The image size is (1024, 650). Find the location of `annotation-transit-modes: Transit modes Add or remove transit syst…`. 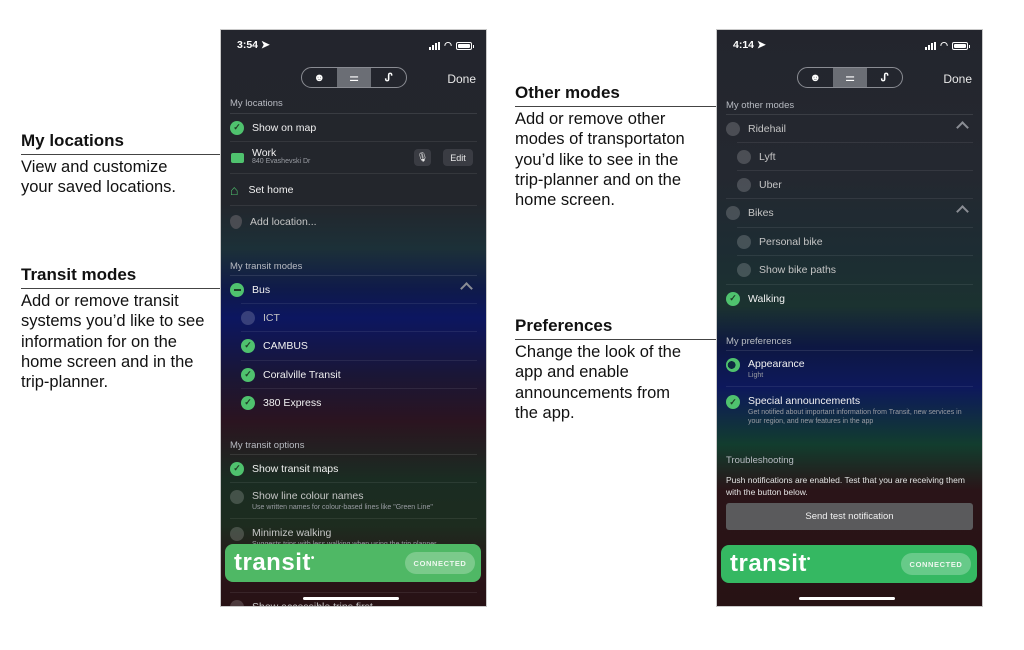

annotation-transit-modes: Transit modes Add or remove transit syst… is located at coordinates (121, 328).